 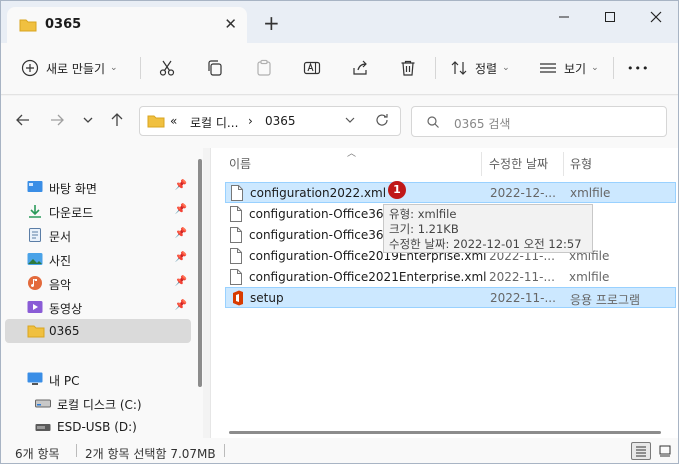 What do you see at coordinates (610, 17) in the screenshot?
I see `maximize-button` at bounding box center [610, 17].